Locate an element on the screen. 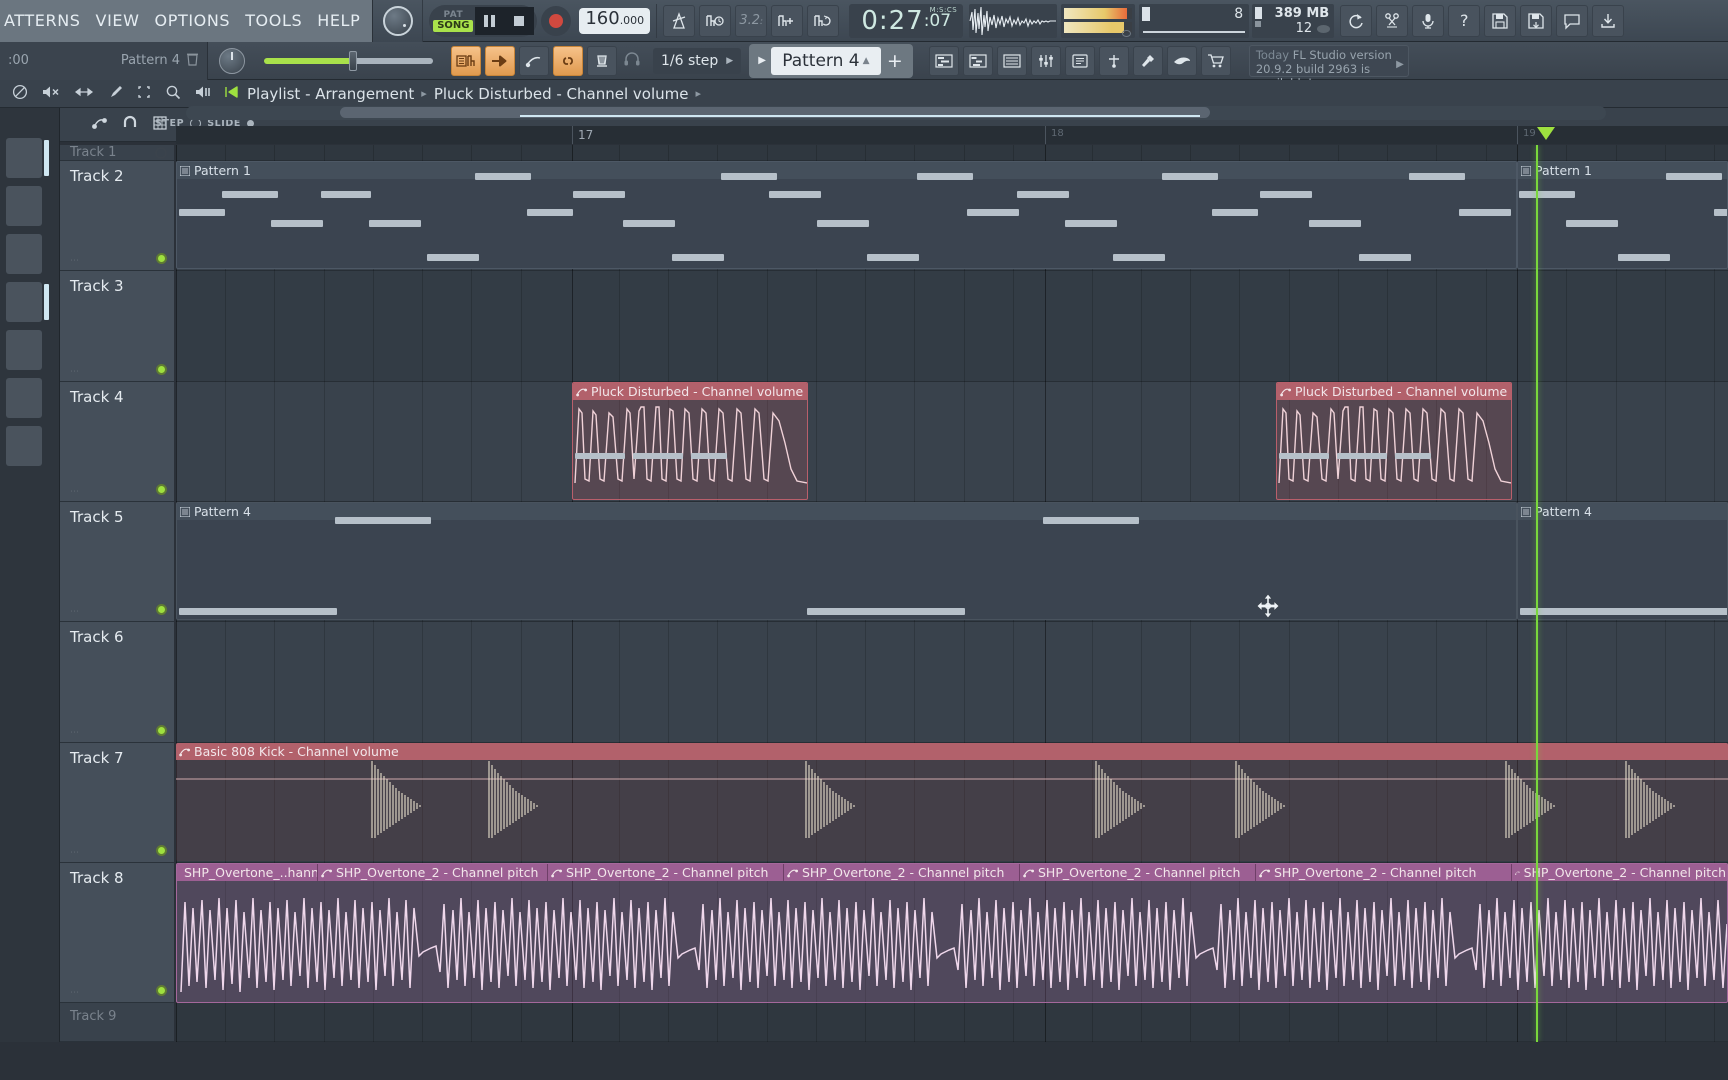  clip-pluck-disturbed-2: Pluck Disturbed - Channel volume is located at coordinates (1394, 441).